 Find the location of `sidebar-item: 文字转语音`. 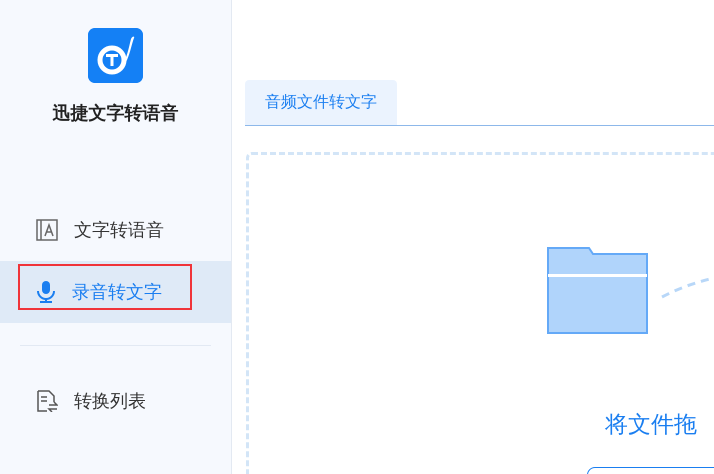

sidebar-item: 文字转语音 is located at coordinates (115, 230).